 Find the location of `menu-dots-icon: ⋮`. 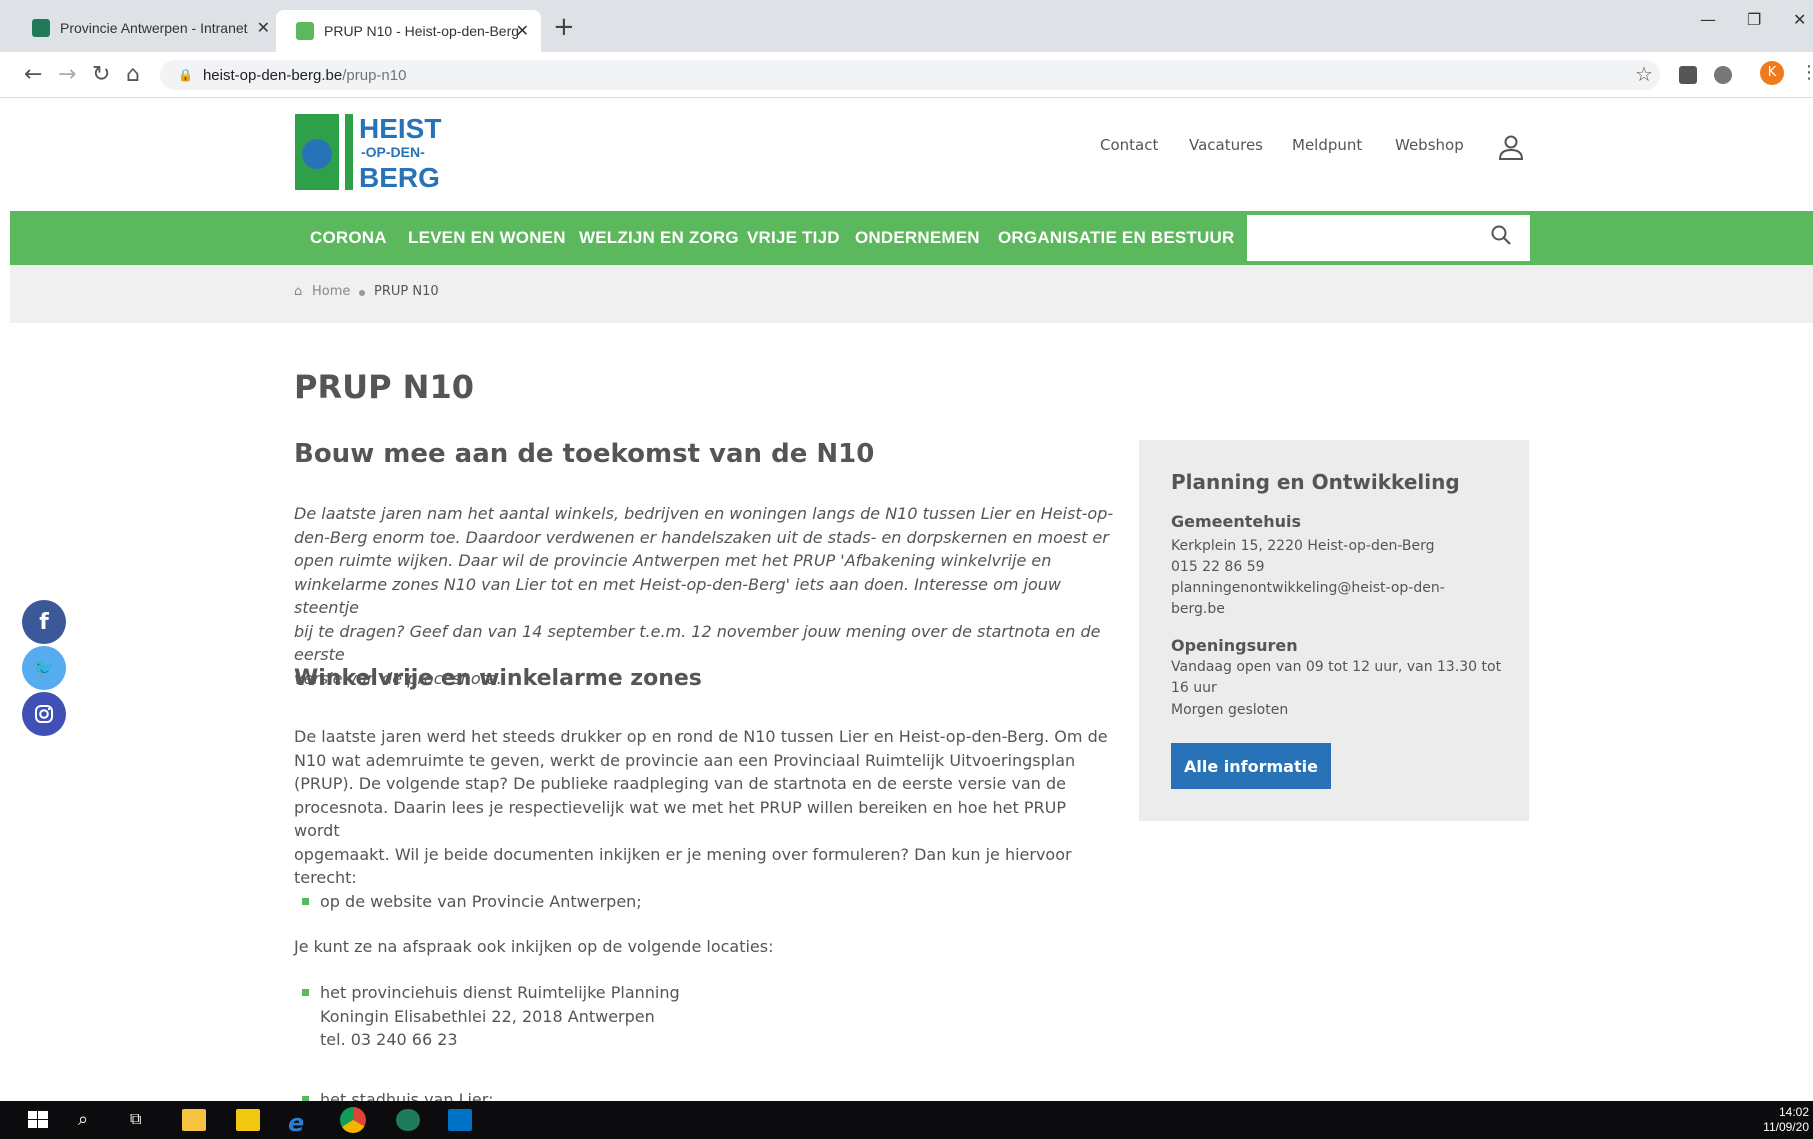

menu-dots-icon: ⋮ is located at coordinates (1806, 72).